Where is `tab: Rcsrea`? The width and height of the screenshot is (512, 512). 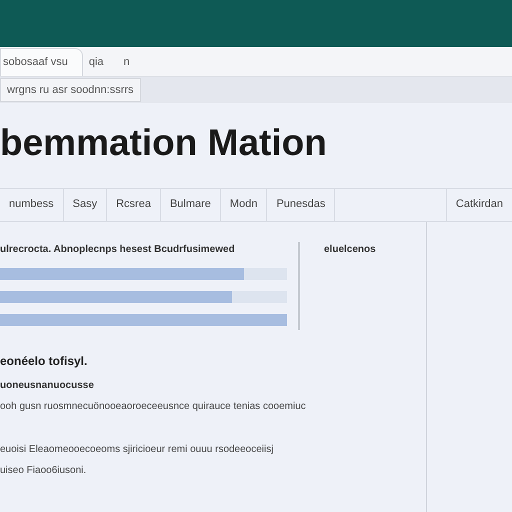 tab: Rcsrea is located at coordinates (134, 204).